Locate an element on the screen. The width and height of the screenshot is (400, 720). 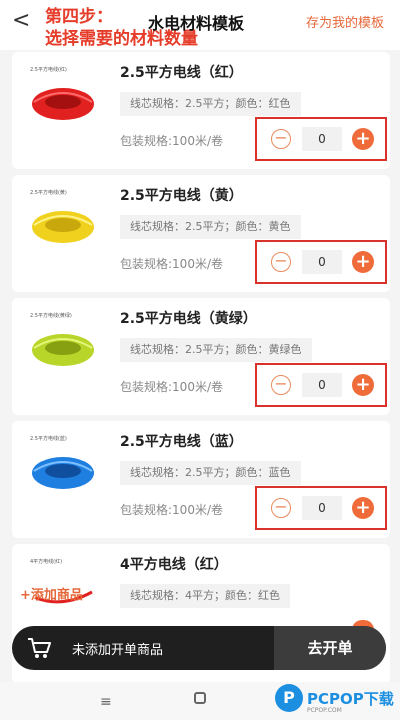
product-image: 2.5平方电线(红) is located at coordinates (65, 103).